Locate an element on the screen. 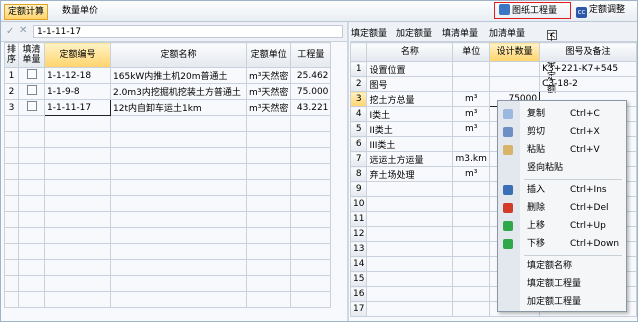 This screenshot has width=638, height=322. col-header-qty: 工程量 is located at coordinates (311, 55).